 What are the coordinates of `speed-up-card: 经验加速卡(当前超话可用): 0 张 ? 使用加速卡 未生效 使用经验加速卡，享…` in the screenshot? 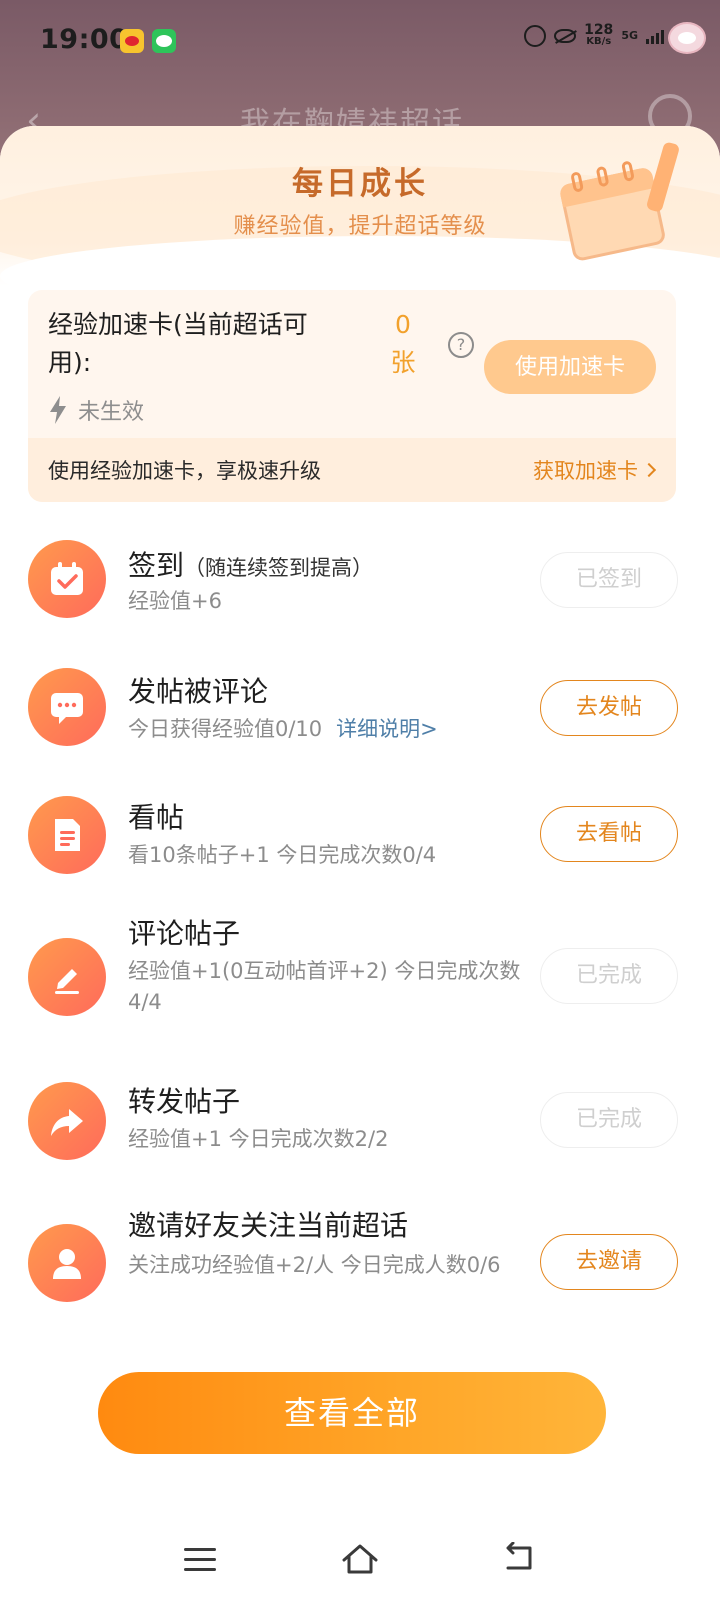 It's located at (352, 396).